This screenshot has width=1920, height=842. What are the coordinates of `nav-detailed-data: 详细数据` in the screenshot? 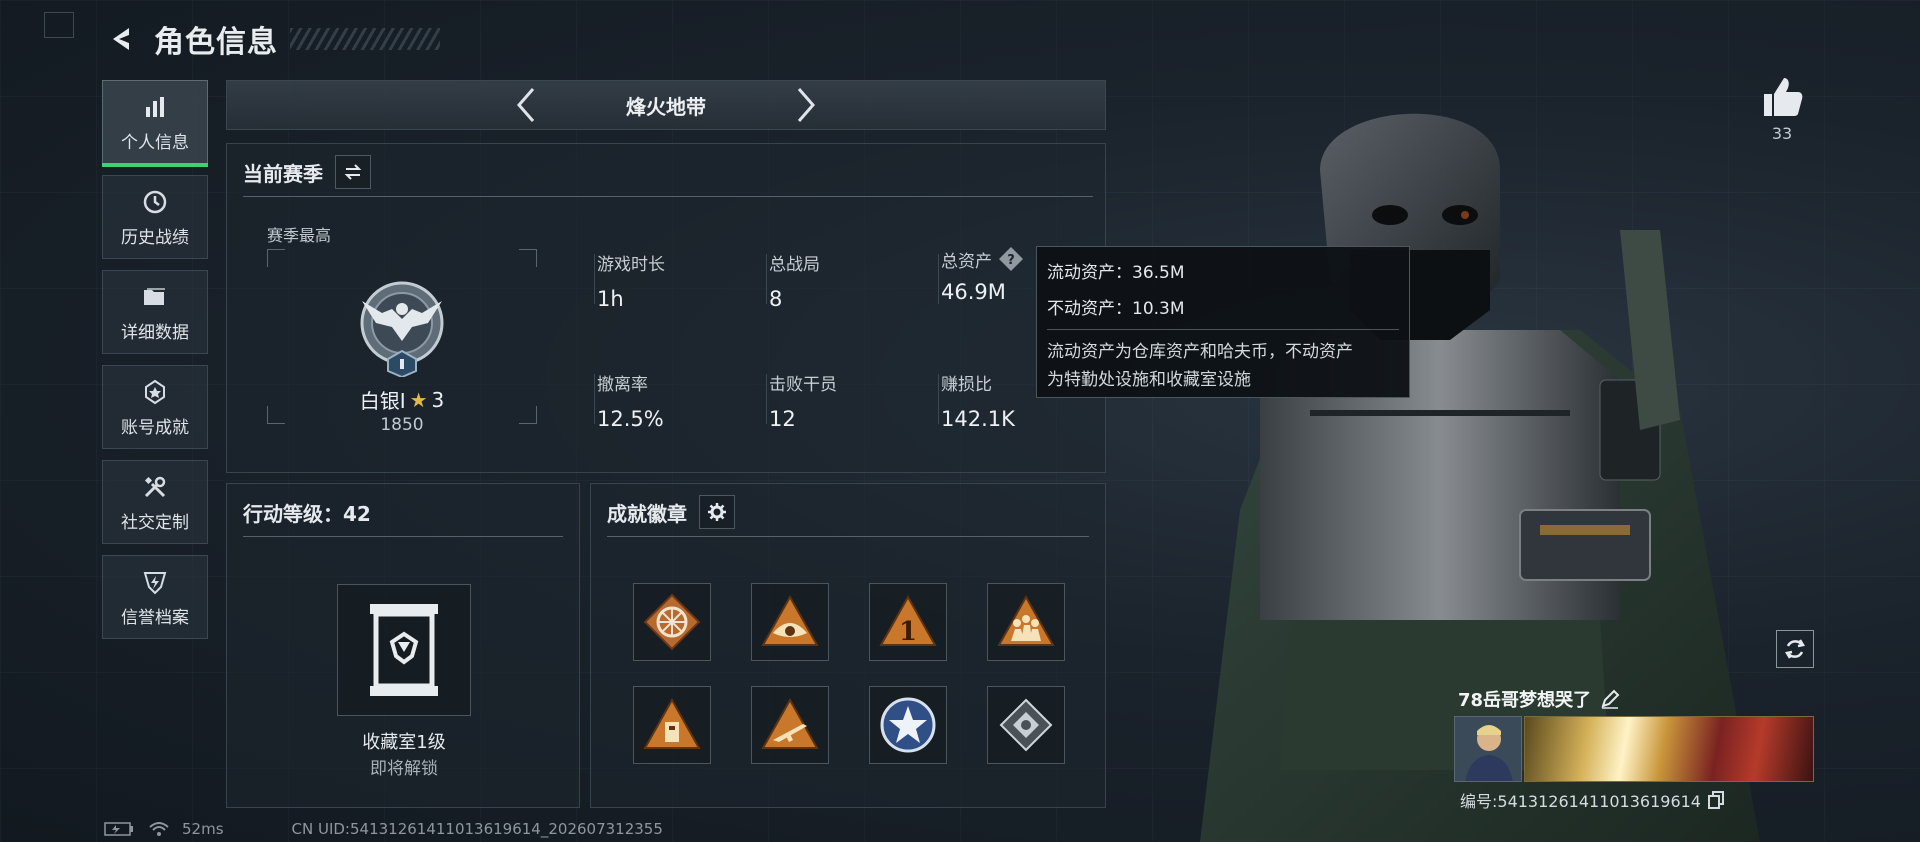 It's located at (155, 312).